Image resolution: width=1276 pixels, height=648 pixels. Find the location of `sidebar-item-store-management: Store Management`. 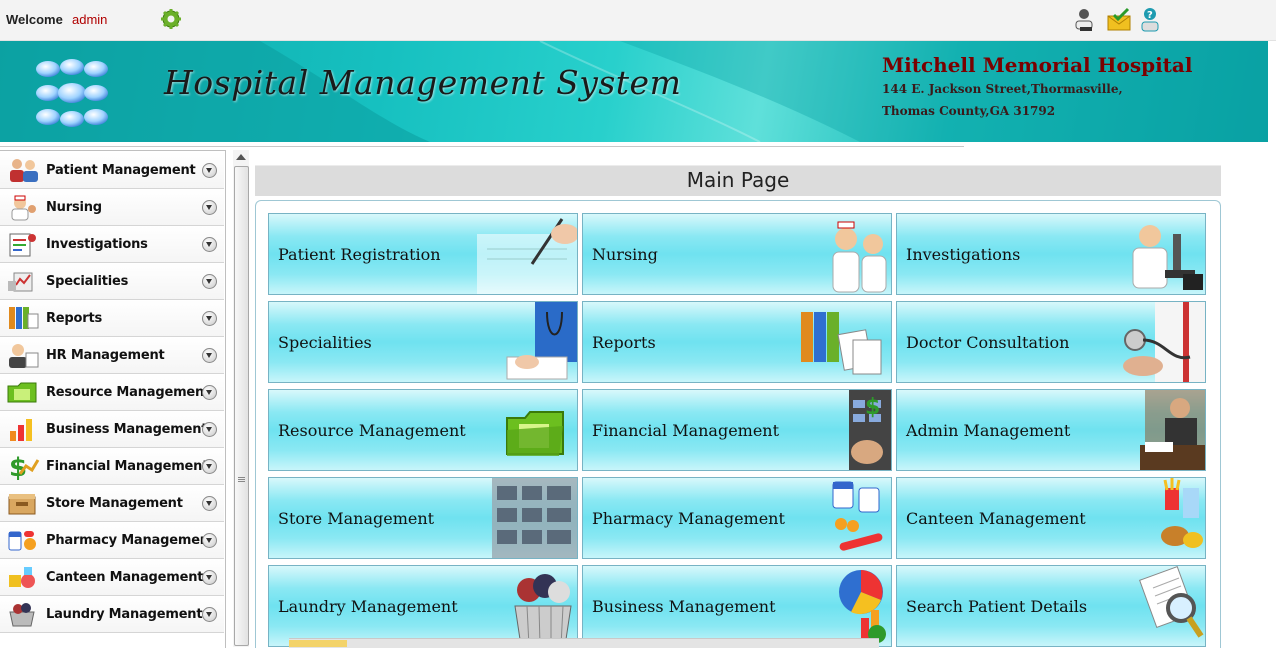

sidebar-item-store-management: Store Management is located at coordinates (112, 503).